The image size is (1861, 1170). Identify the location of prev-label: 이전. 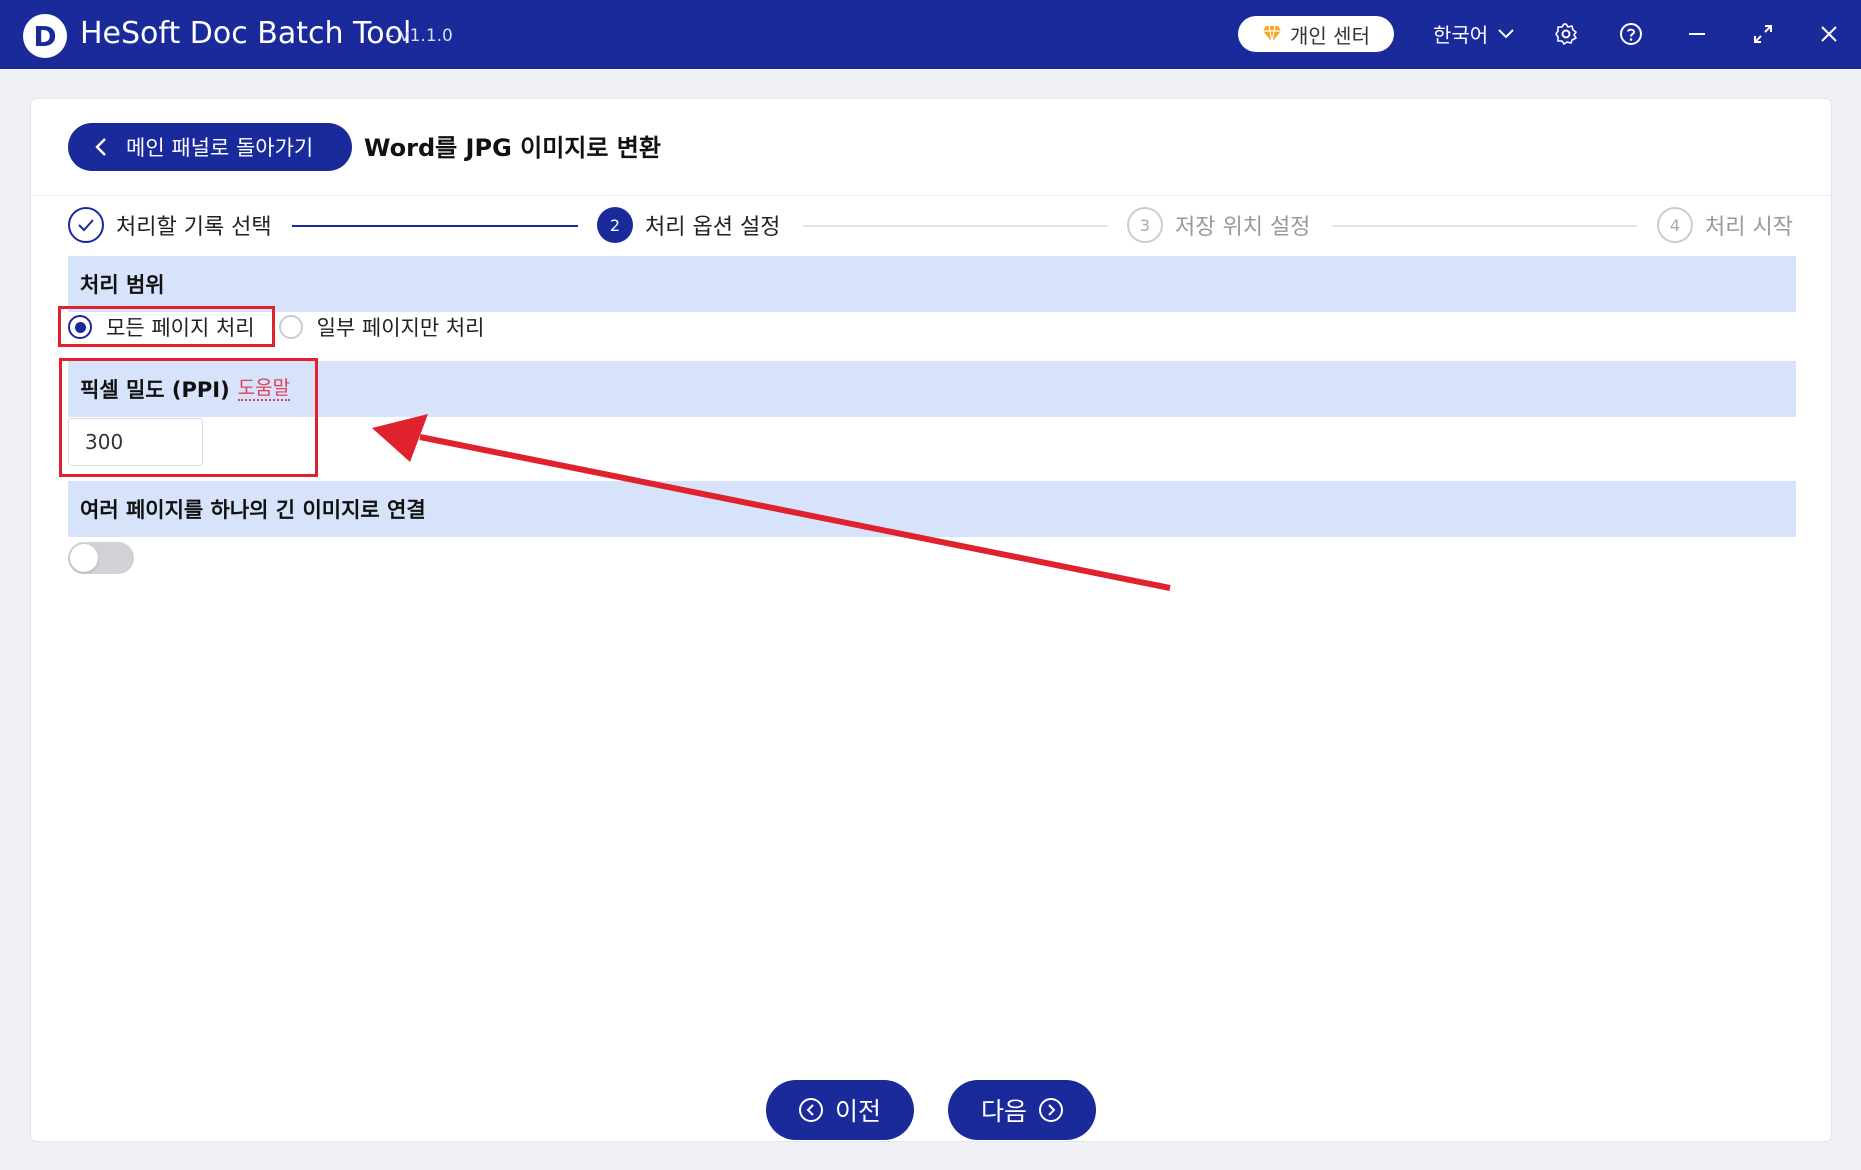
(857, 1111).